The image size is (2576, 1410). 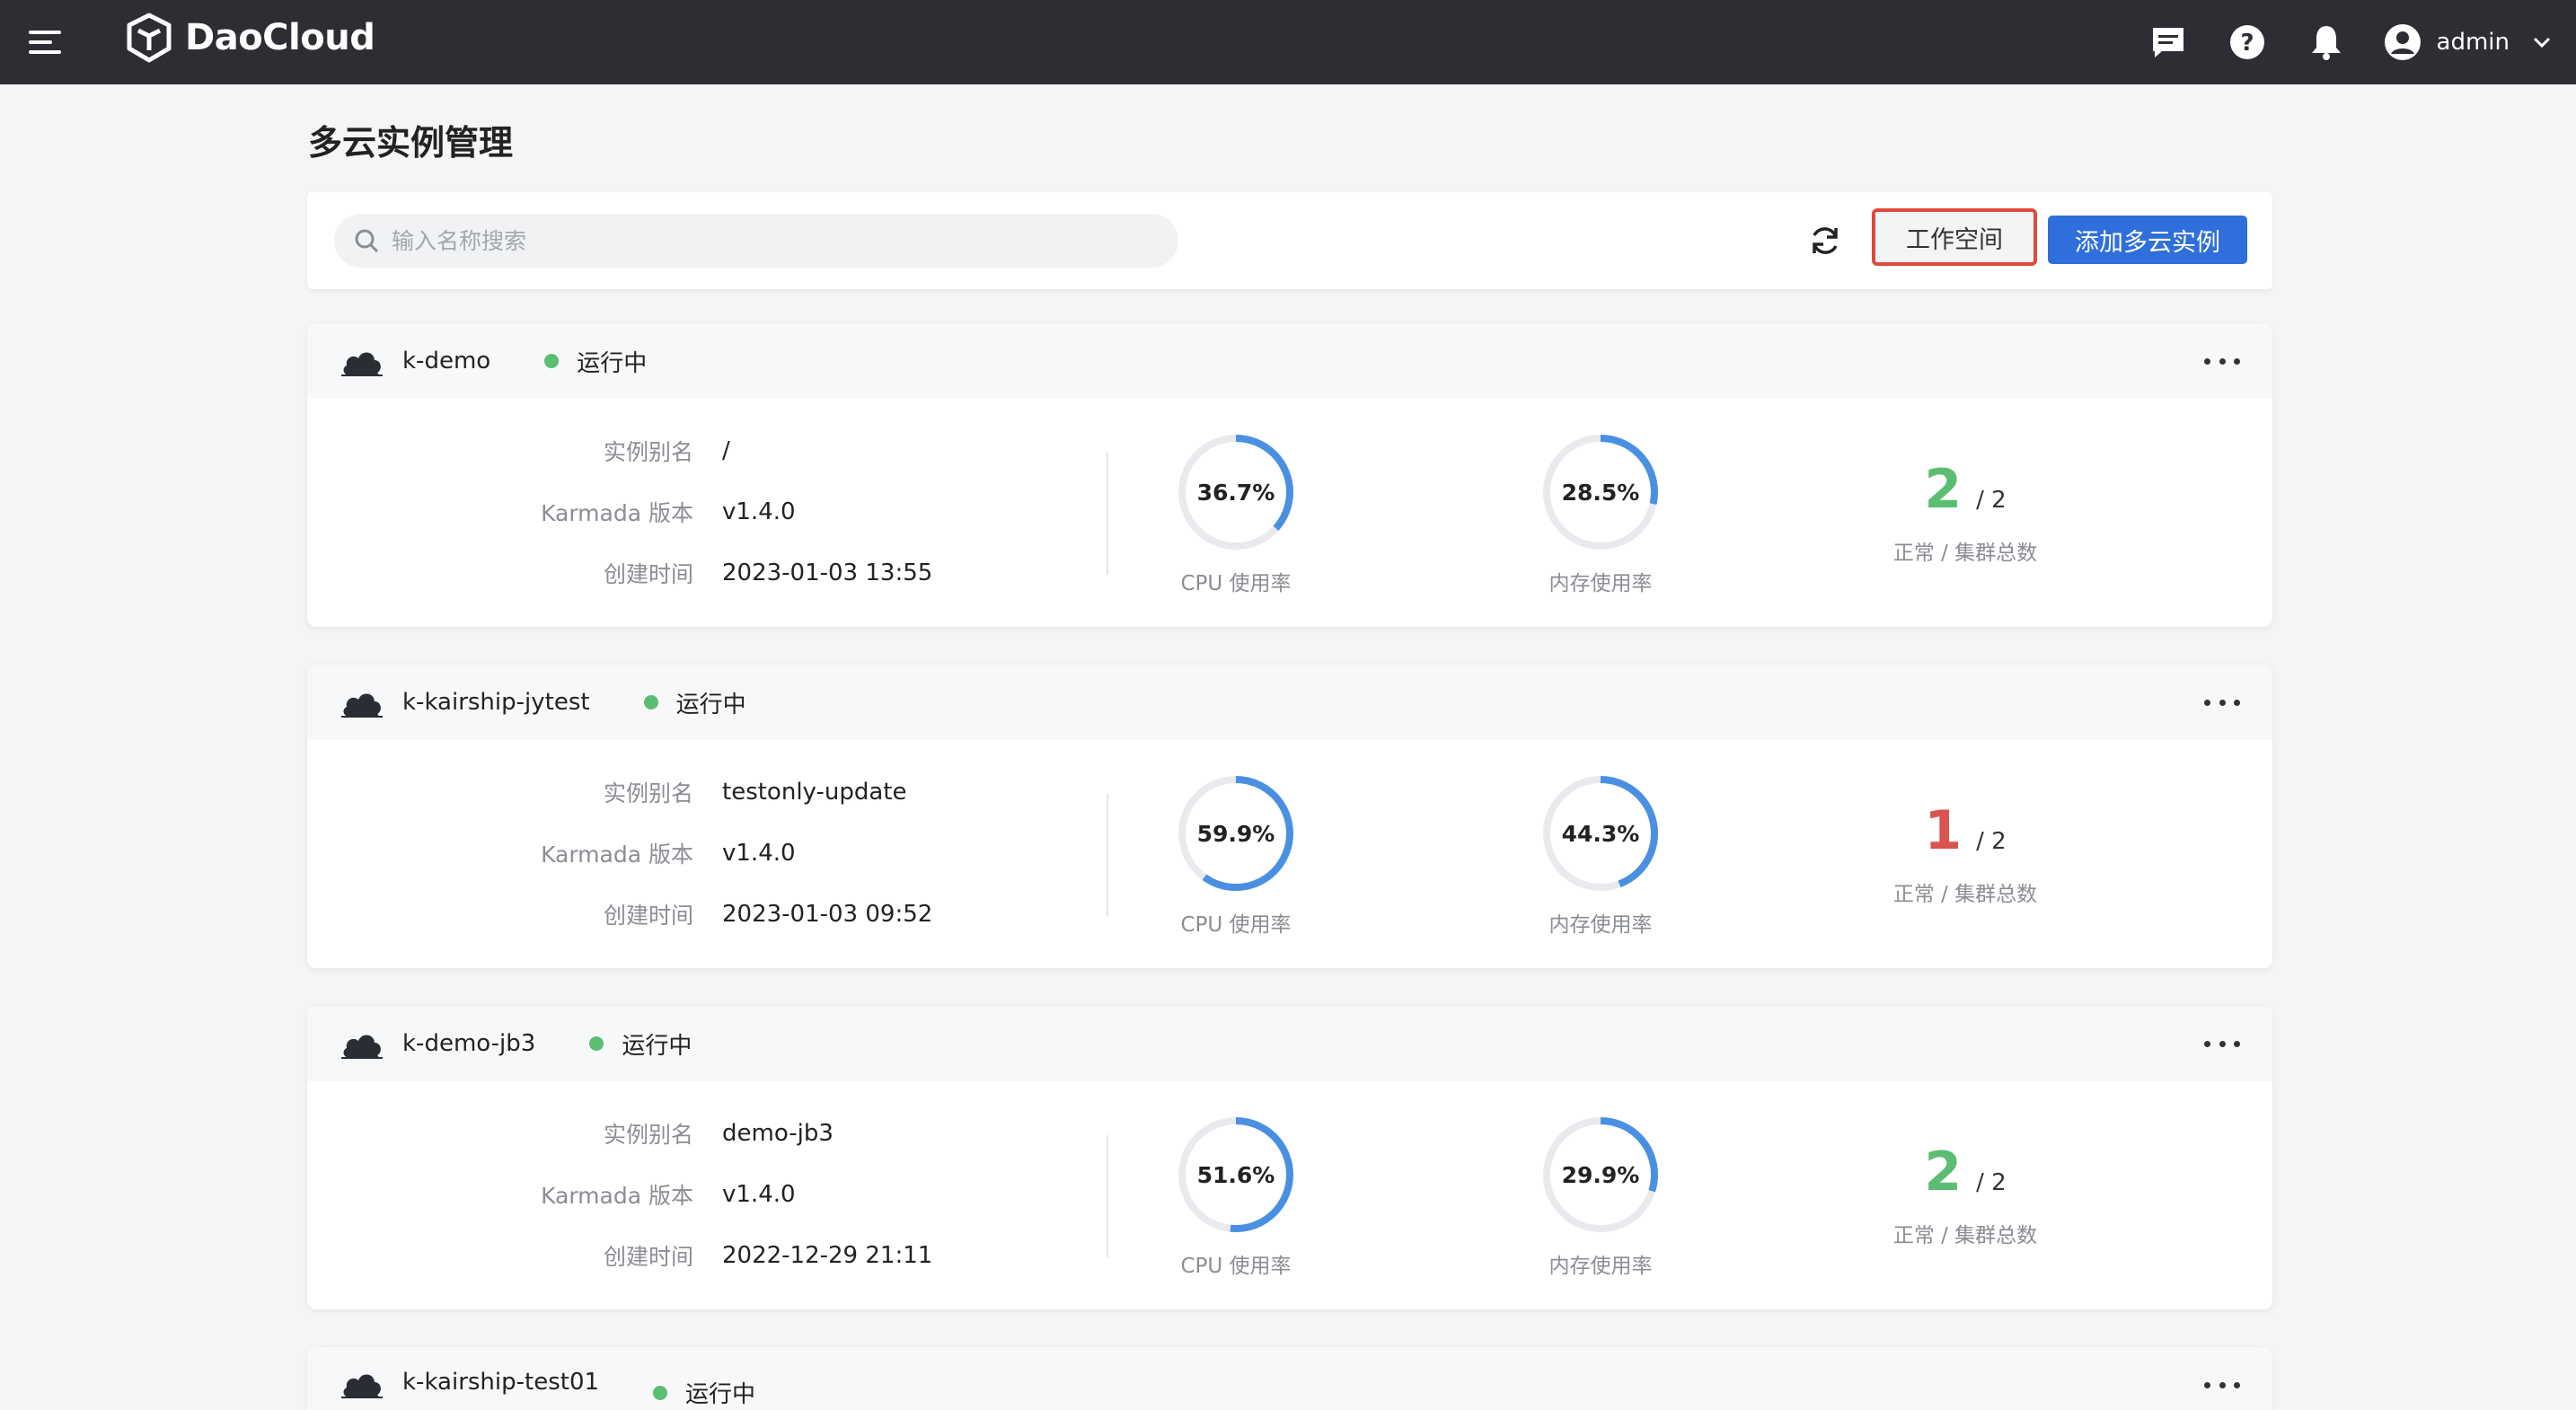 What do you see at coordinates (446, 361) in the screenshot?
I see `instance-name: k-demo` at bounding box center [446, 361].